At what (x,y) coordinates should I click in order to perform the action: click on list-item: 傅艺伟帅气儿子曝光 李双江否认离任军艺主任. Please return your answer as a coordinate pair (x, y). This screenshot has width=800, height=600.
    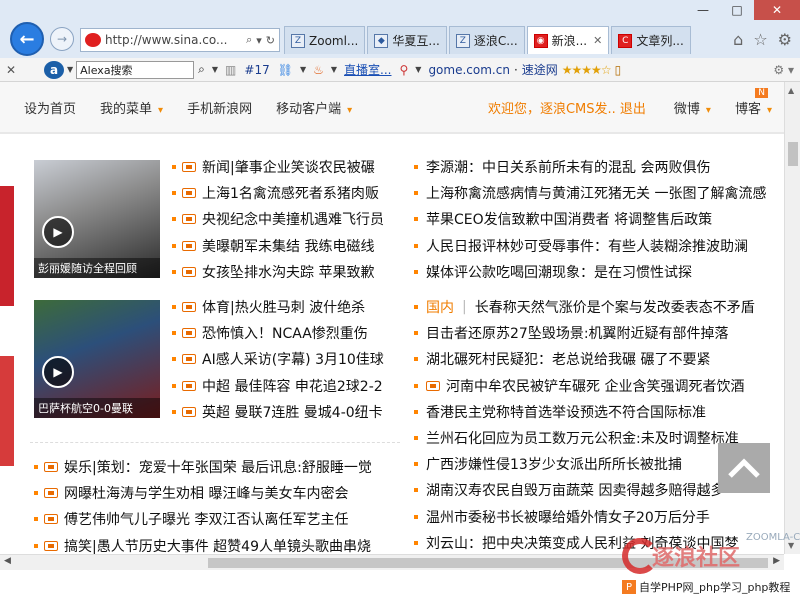
    Looking at the image, I should click on (203, 519).